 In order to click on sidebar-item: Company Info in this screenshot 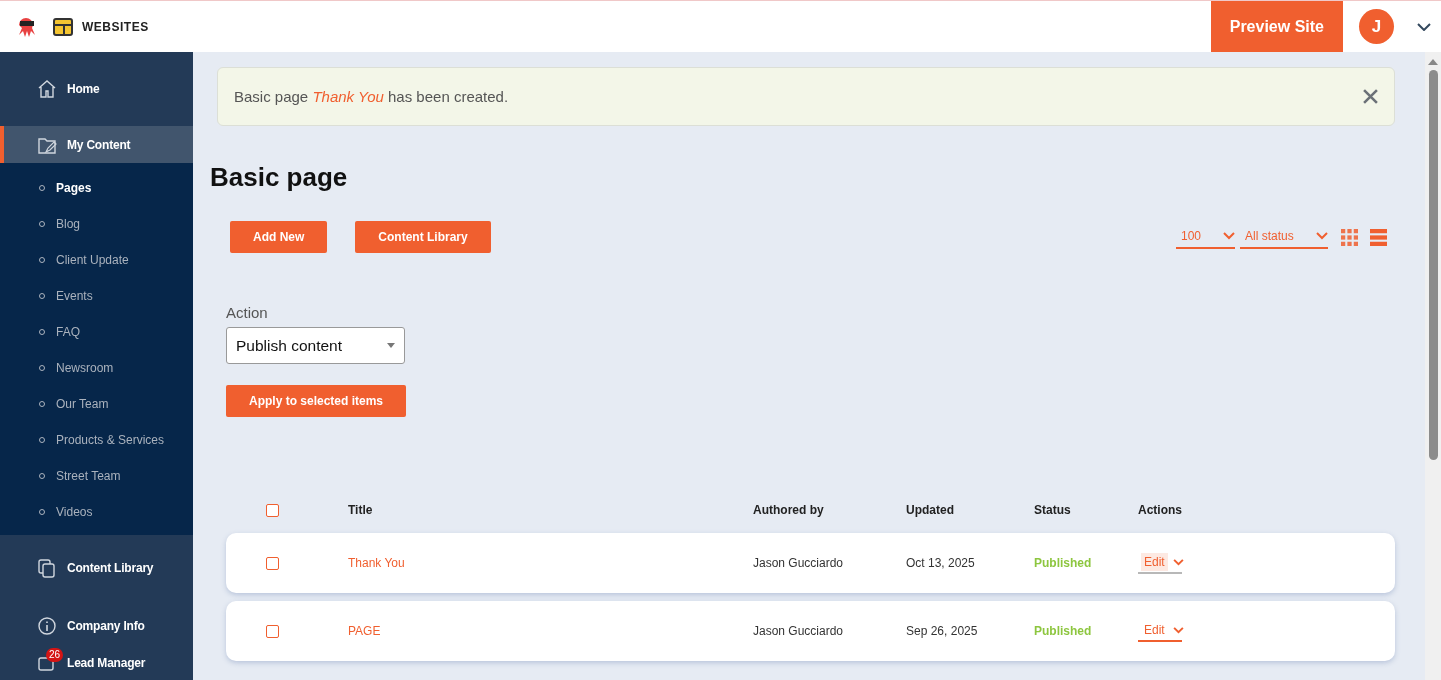, I will do `click(96, 626)`.